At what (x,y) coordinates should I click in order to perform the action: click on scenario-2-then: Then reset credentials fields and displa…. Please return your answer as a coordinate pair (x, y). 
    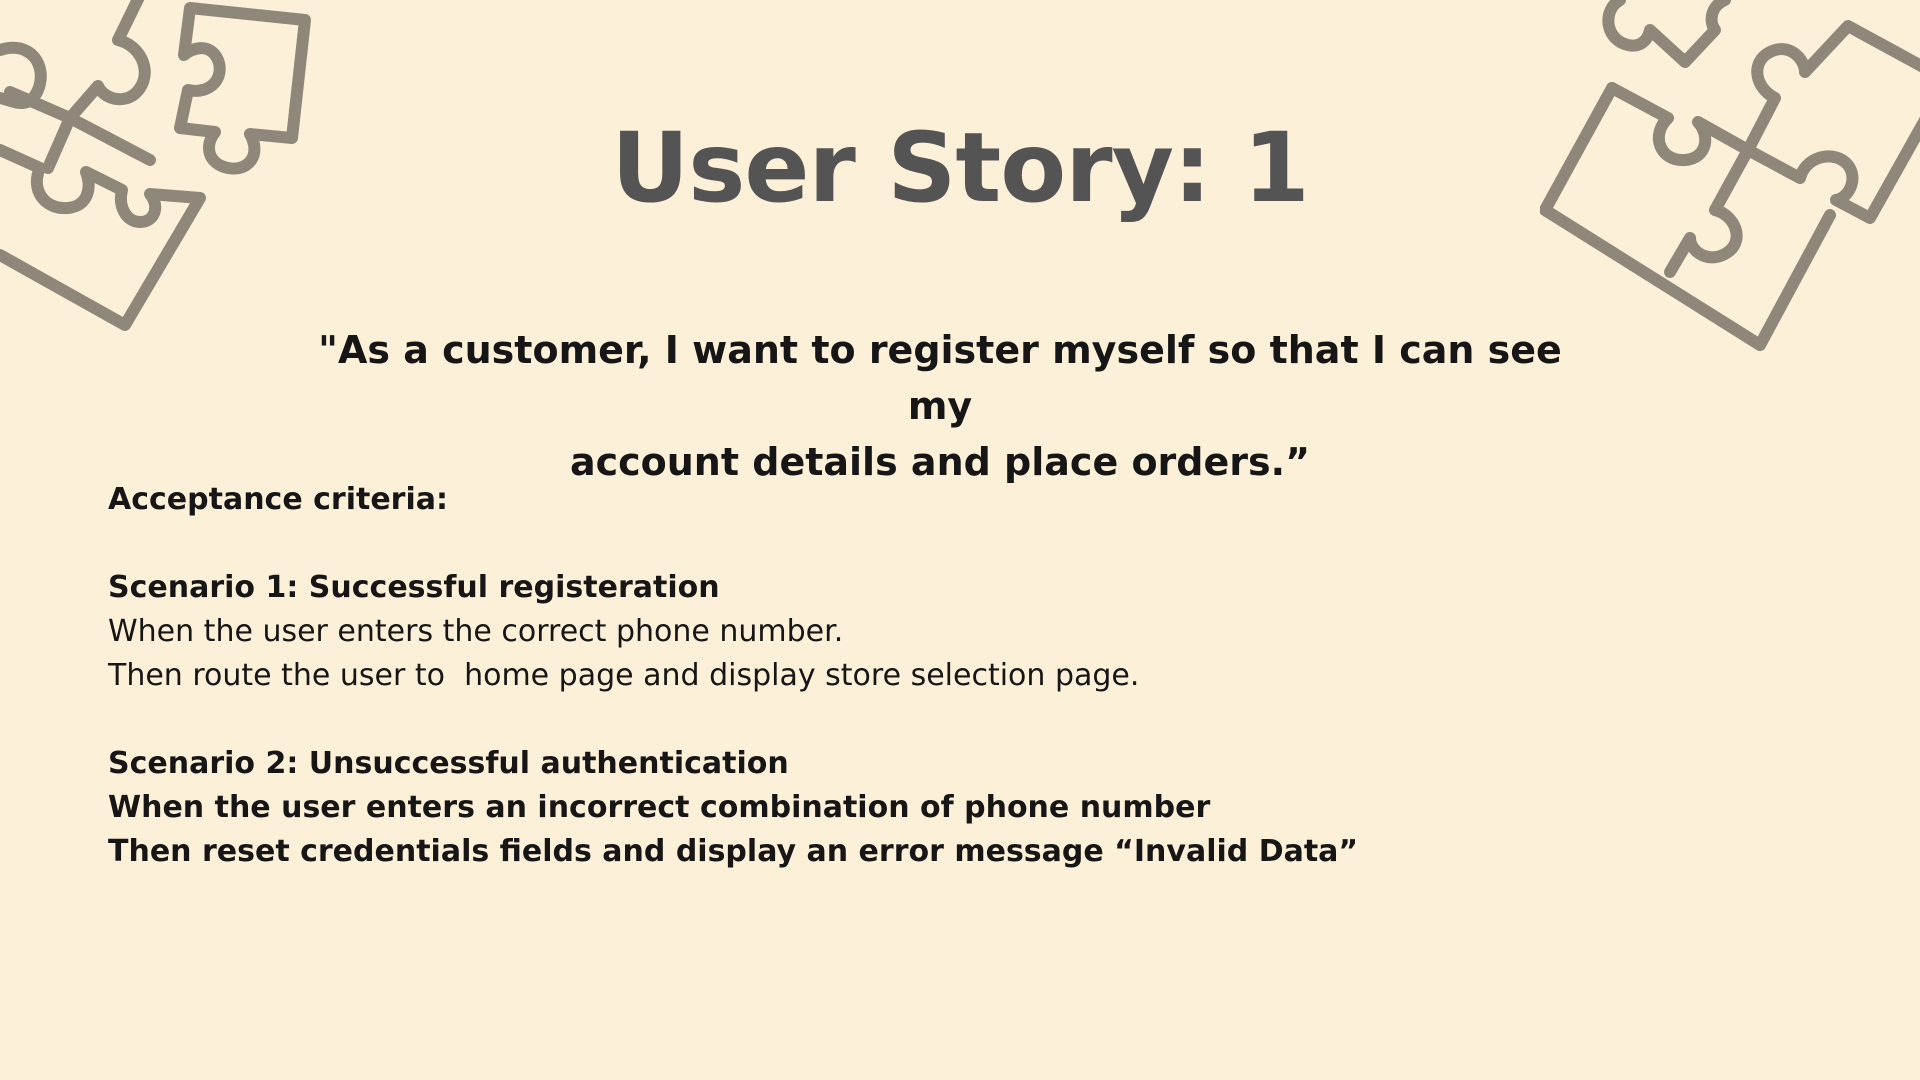
    Looking at the image, I should click on (733, 851).